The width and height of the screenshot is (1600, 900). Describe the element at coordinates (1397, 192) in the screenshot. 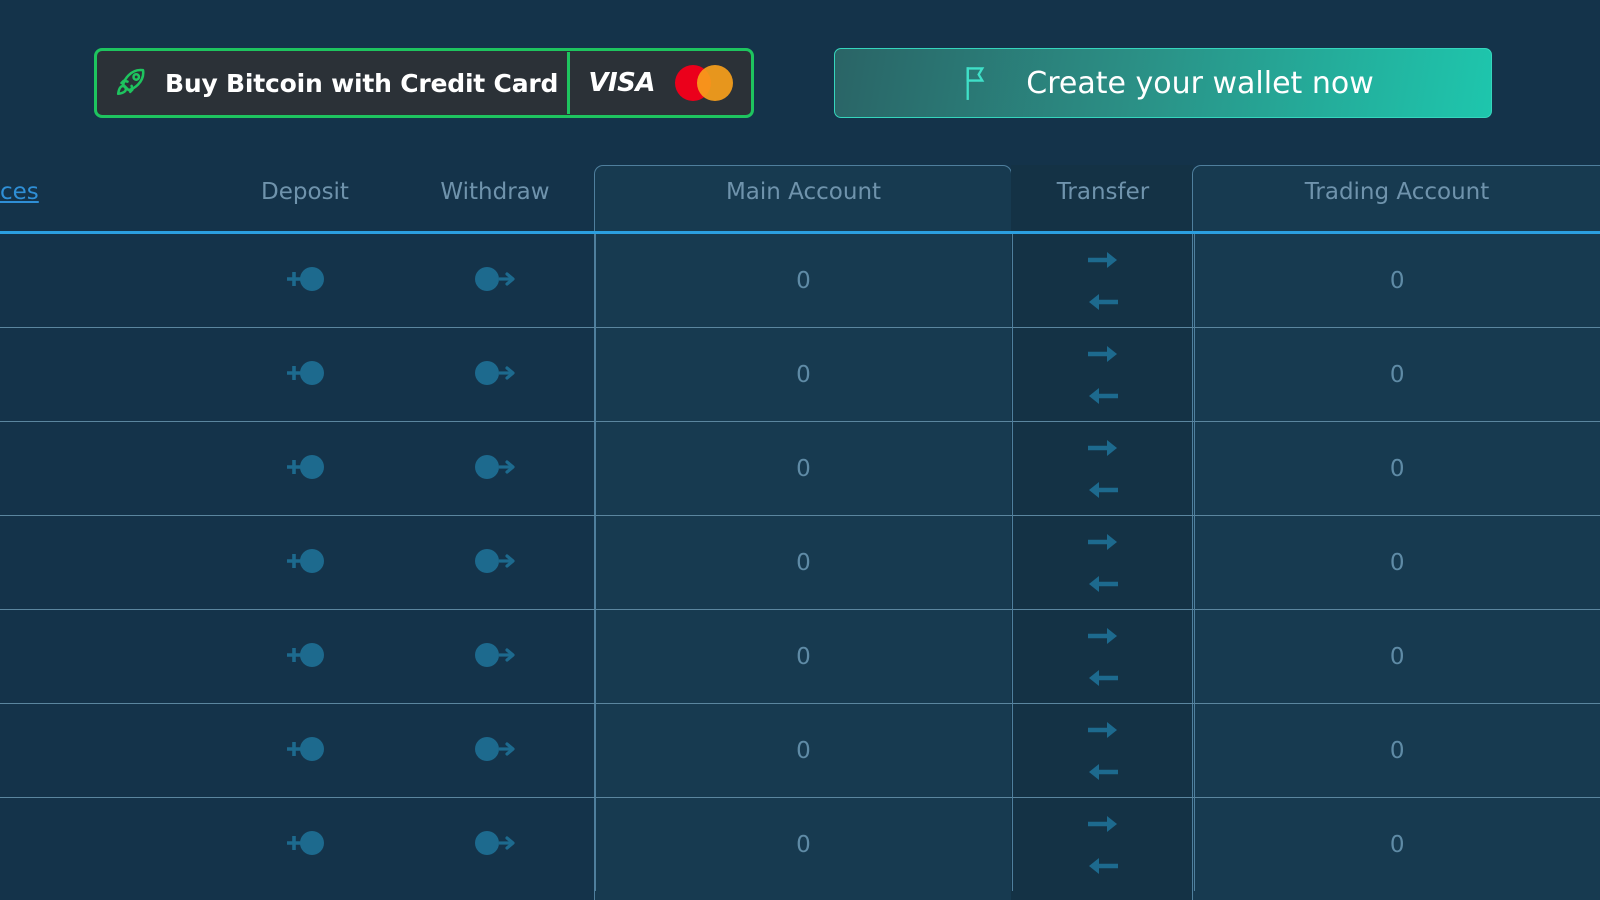

I see `column-header-trading-account: Trading Account` at that location.